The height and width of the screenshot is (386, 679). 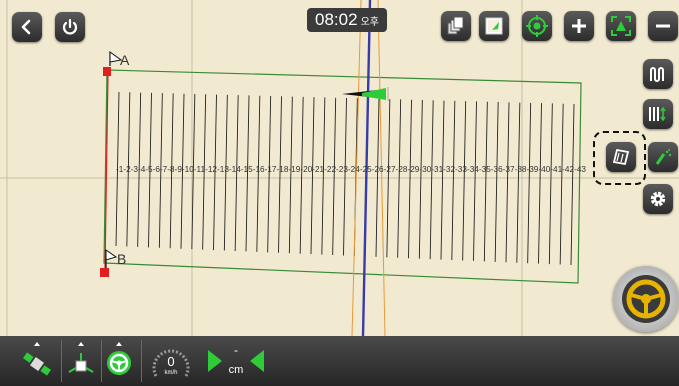 I want to click on power-button, so click(x=70, y=27).